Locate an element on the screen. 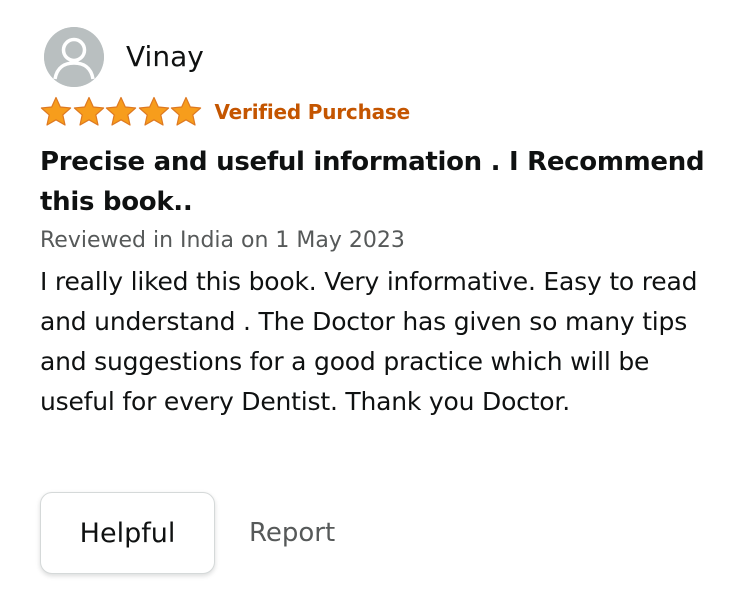  review-date: Reviewed in India on 1 May 2023 is located at coordinates (222, 240).